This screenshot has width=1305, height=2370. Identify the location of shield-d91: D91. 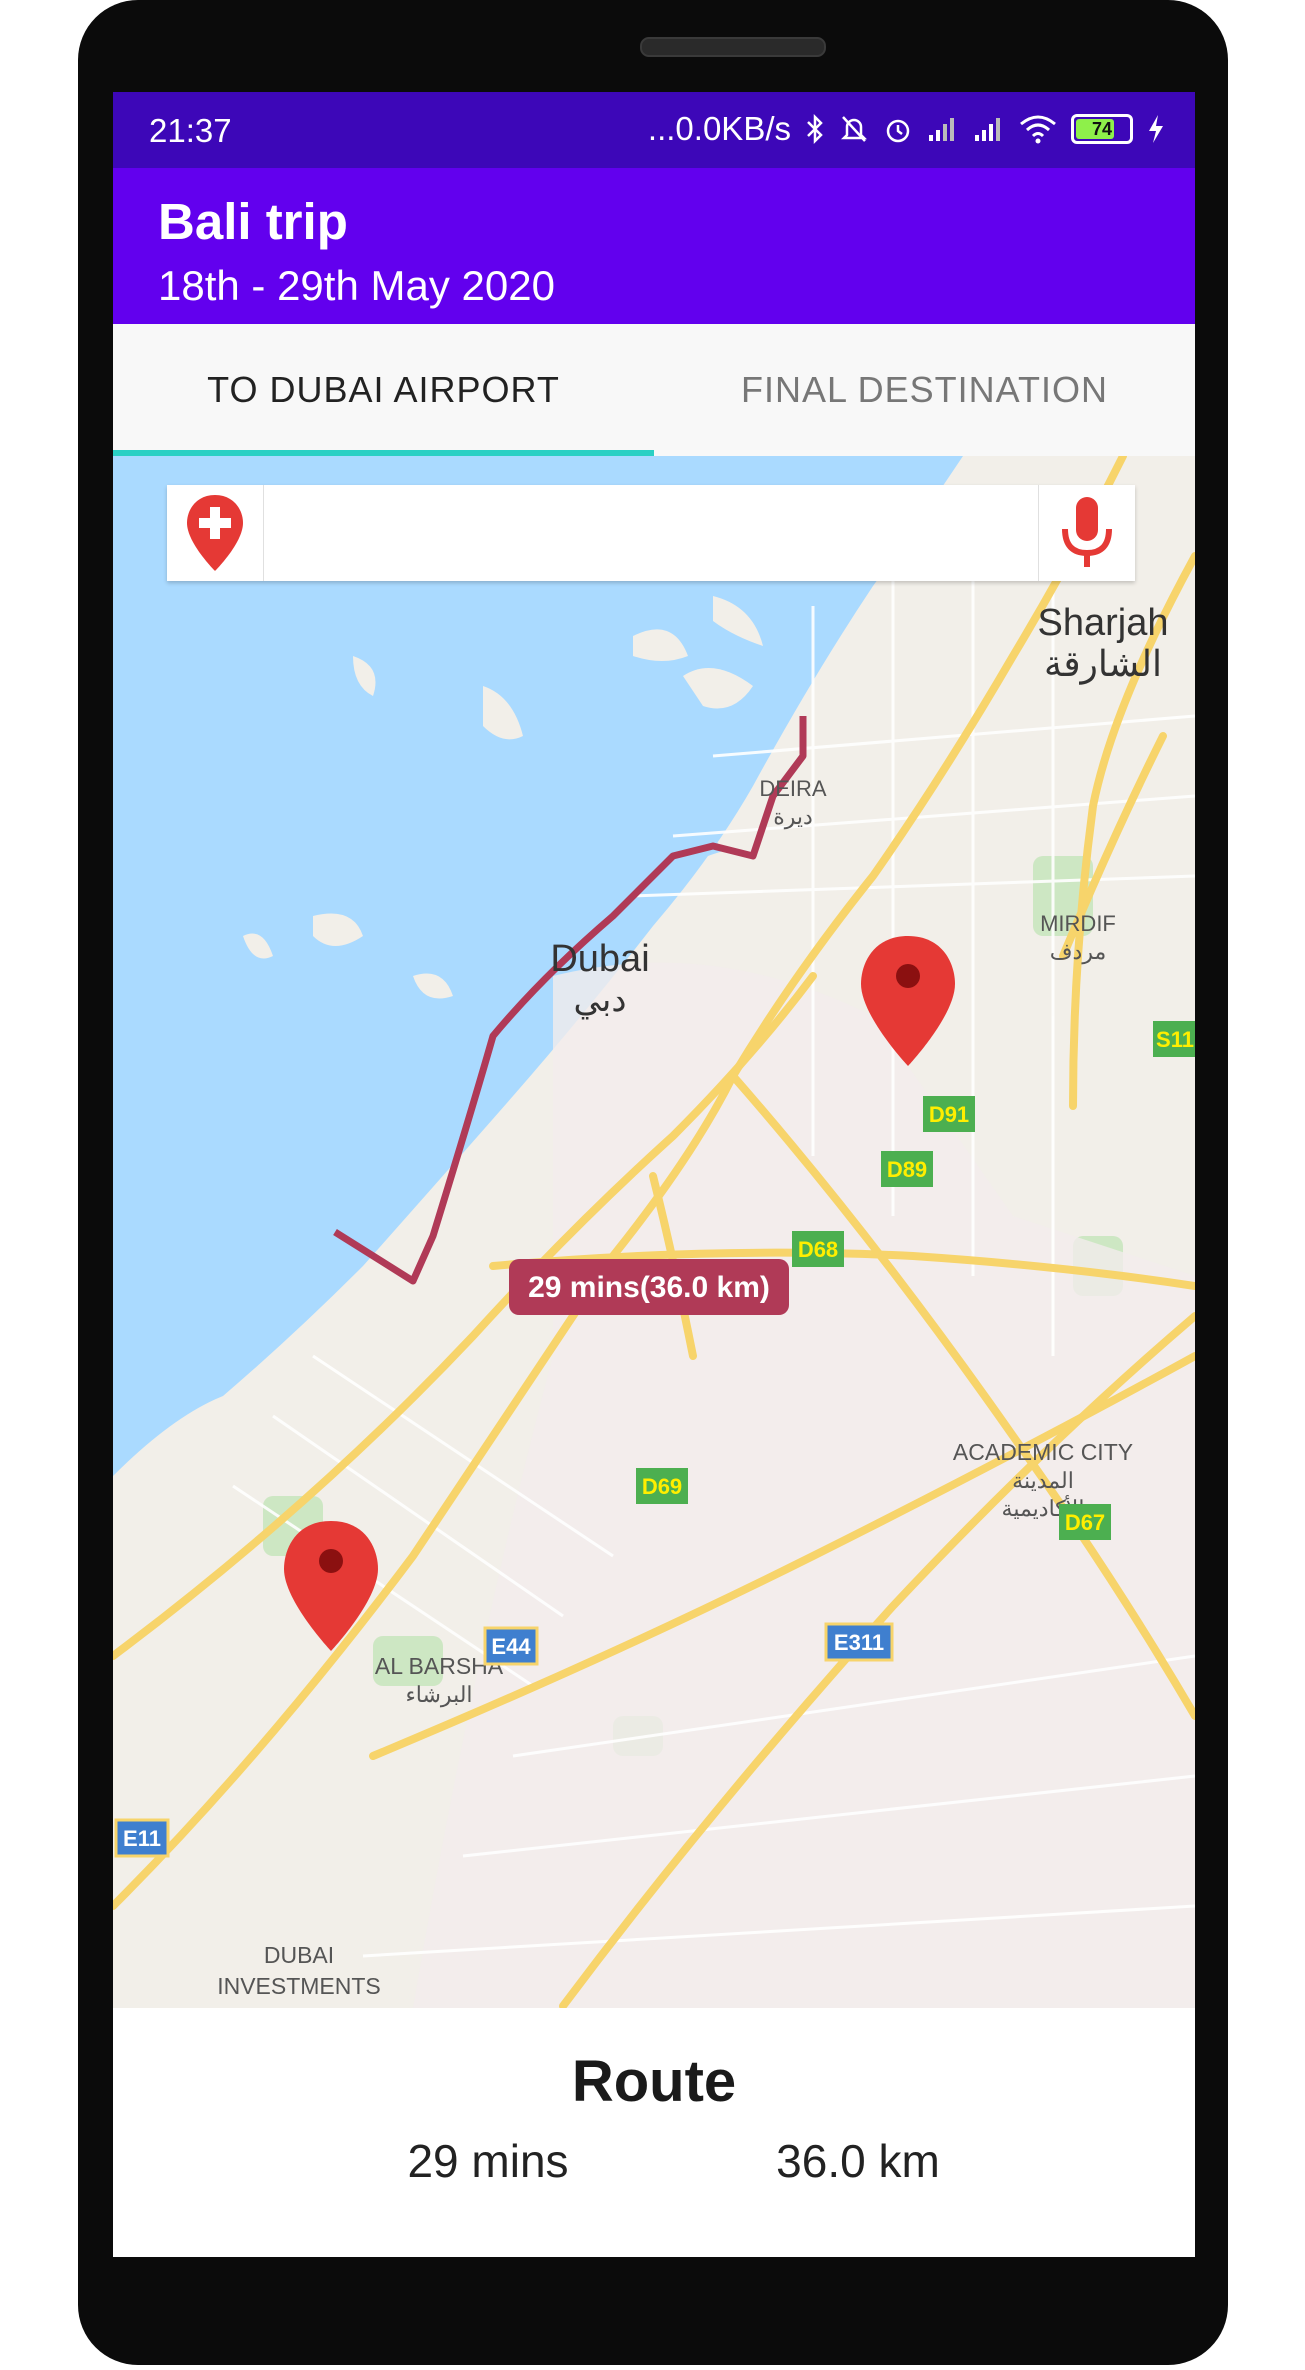
(949, 1114).